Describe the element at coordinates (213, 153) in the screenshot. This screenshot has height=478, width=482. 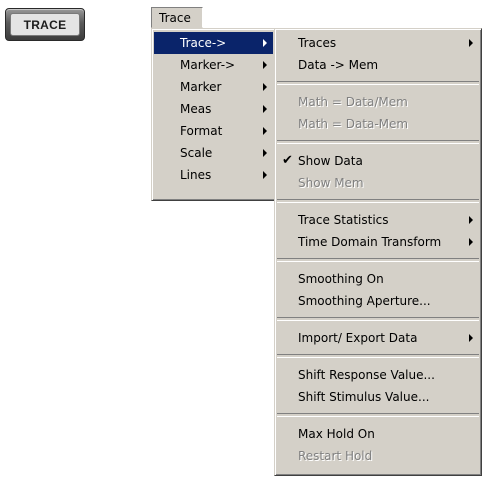
I see `menu-item-scale: Scale` at that location.